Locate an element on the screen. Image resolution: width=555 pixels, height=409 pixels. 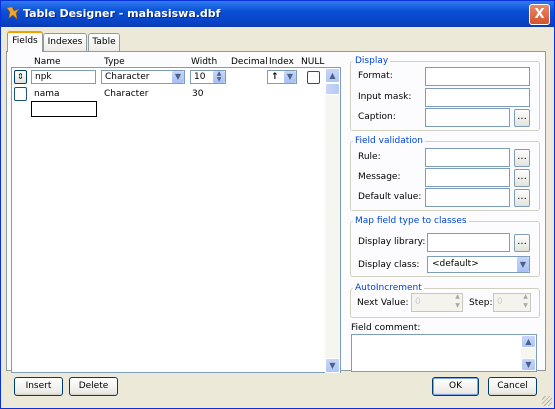
message-field is located at coordinates (467, 177).